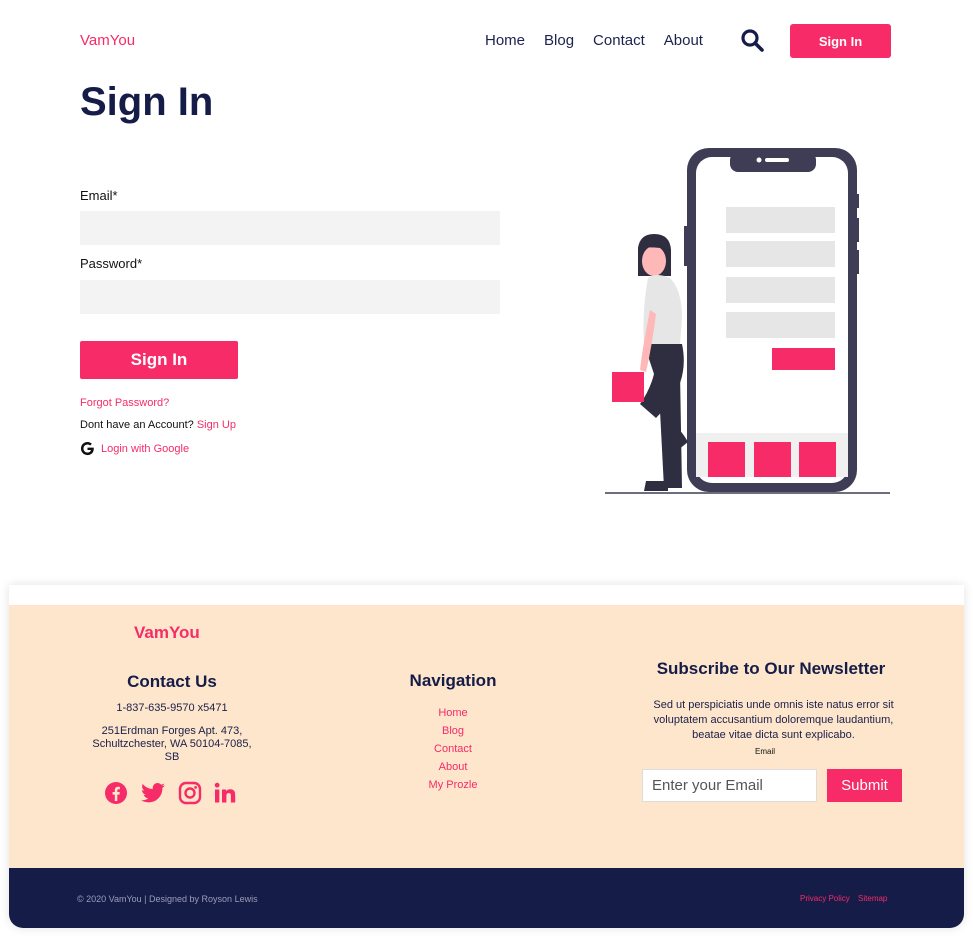 This screenshot has height=940, width=973. I want to click on footer-nav: Home Blog Contact About My Prozle, so click(453, 749).